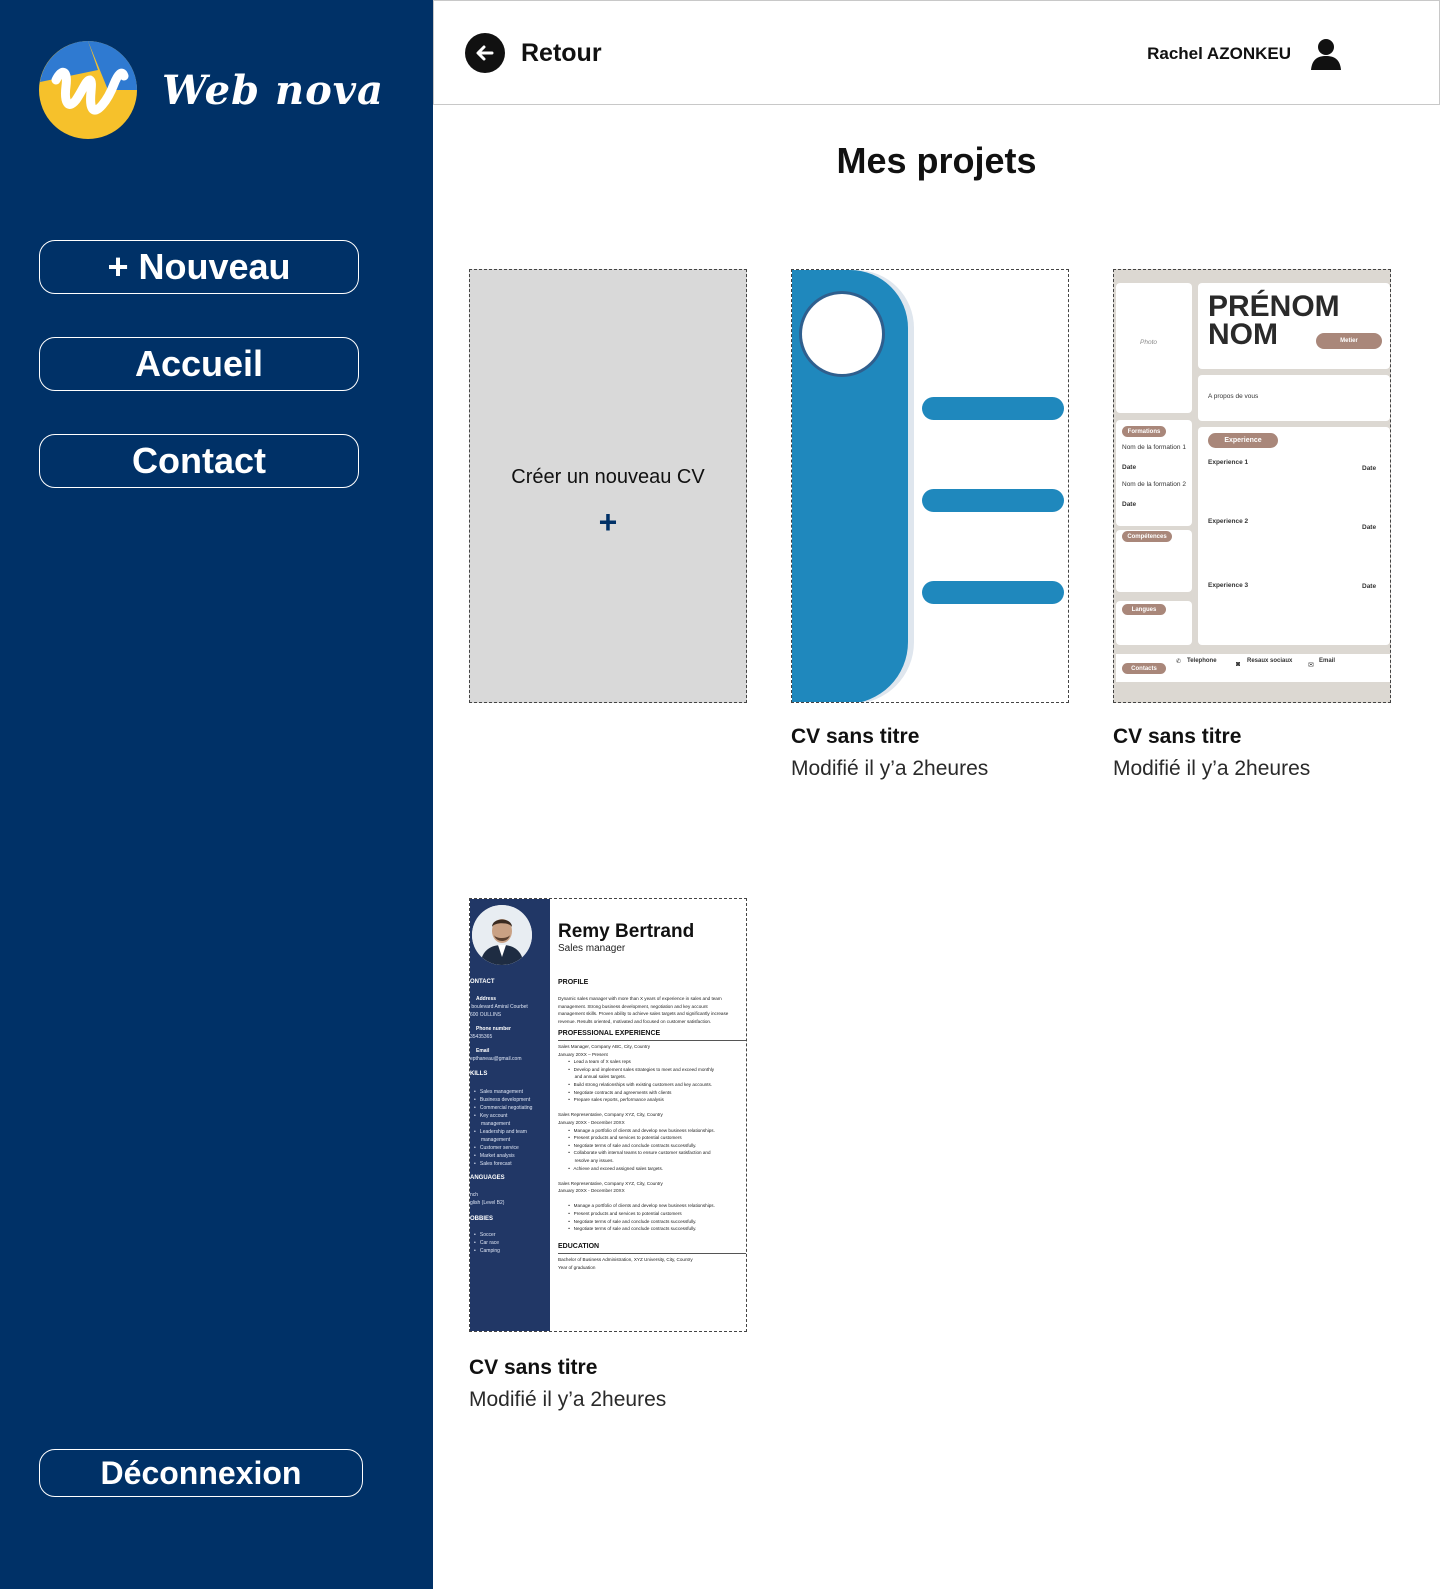 The height and width of the screenshot is (1589, 1440). I want to click on social-label: Resaux sociaux, so click(1270, 661).